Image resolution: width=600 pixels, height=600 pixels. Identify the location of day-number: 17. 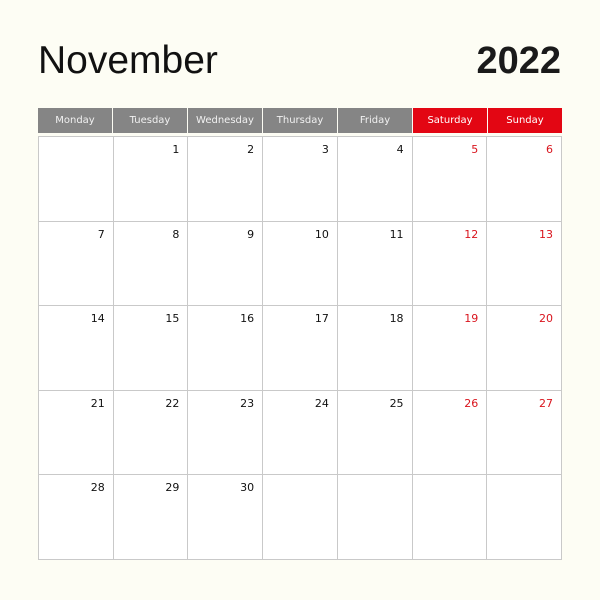
(321, 319).